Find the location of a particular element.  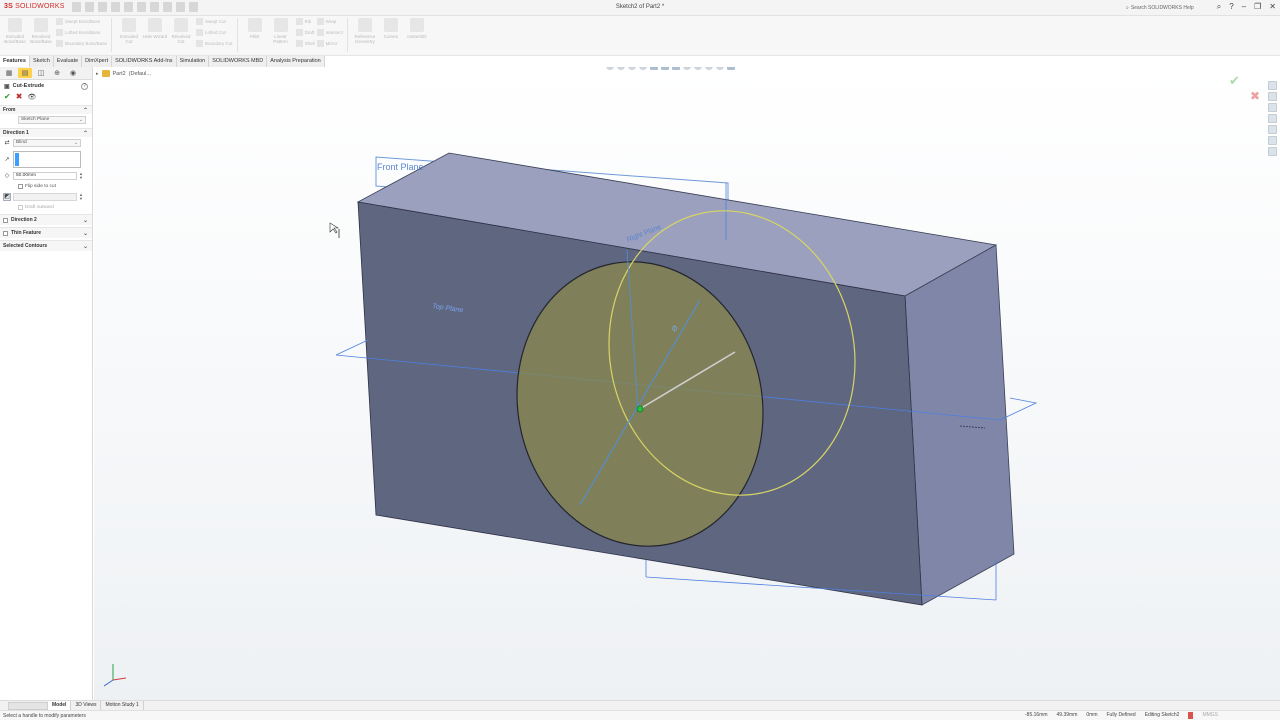

zoom-to-area-icon is located at coordinates (621, 68).